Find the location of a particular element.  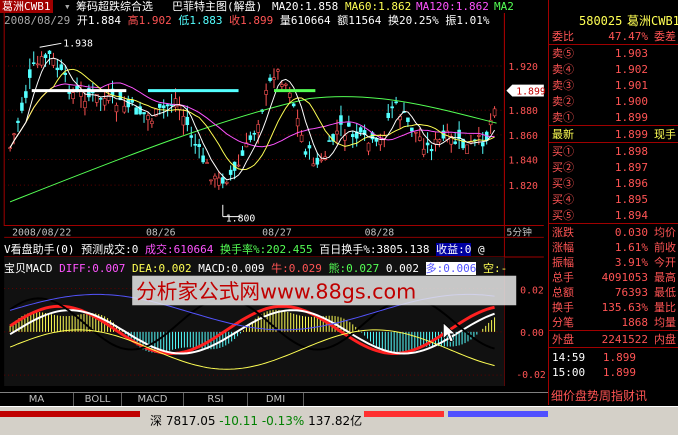

buy-row: 买② 1.897 is located at coordinates (614, 167).